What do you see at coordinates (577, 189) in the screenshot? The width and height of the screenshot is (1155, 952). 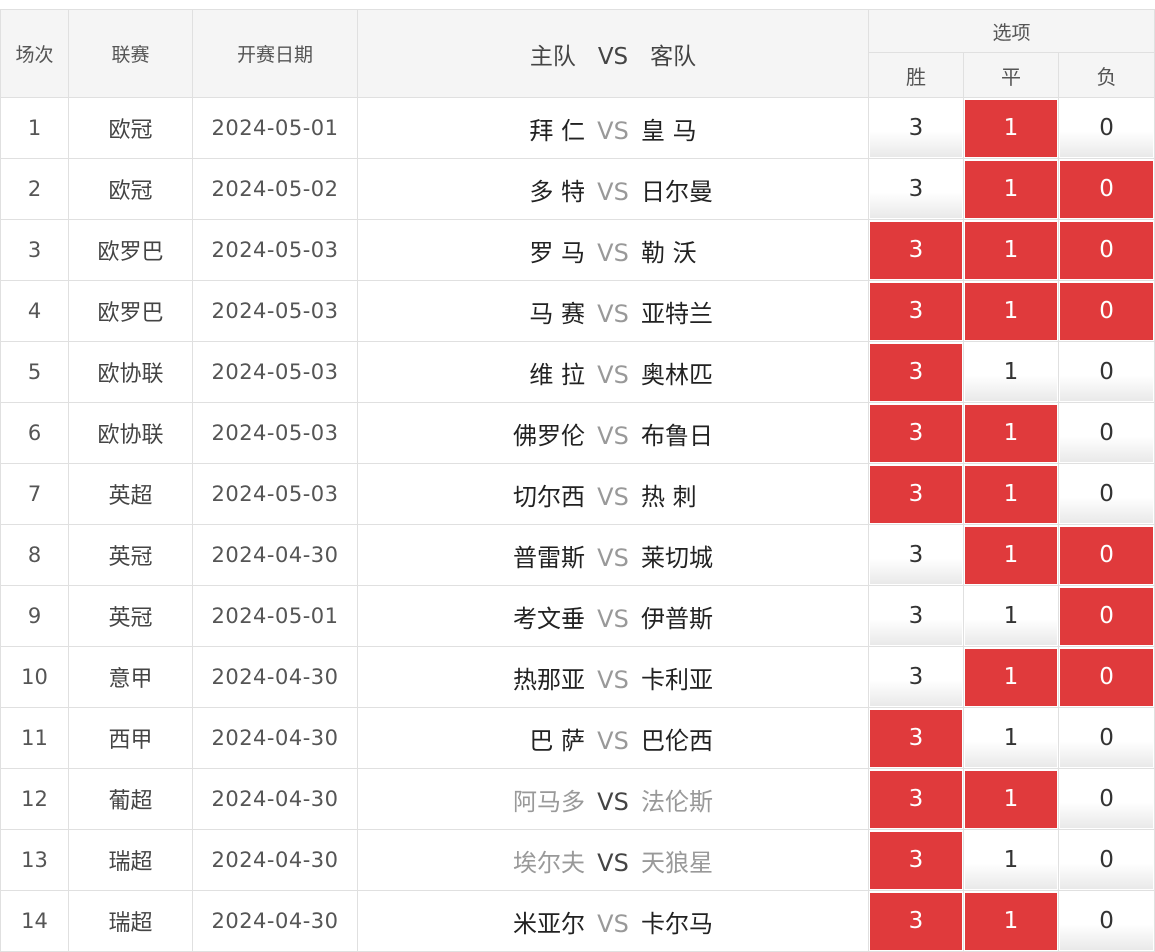 I see `table-row: 2 欧冠 2024-05-02 多 特 VS 日尔曼 3 1 0` at bounding box center [577, 189].